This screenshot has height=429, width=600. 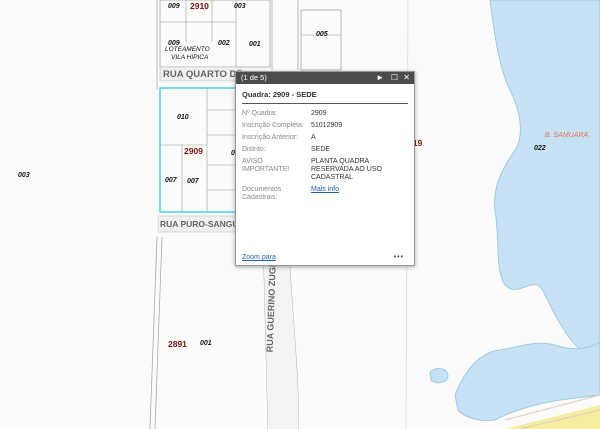 What do you see at coordinates (266, 165) in the screenshot?
I see `attribute-label: AVISO IMPORTANTE!` at bounding box center [266, 165].